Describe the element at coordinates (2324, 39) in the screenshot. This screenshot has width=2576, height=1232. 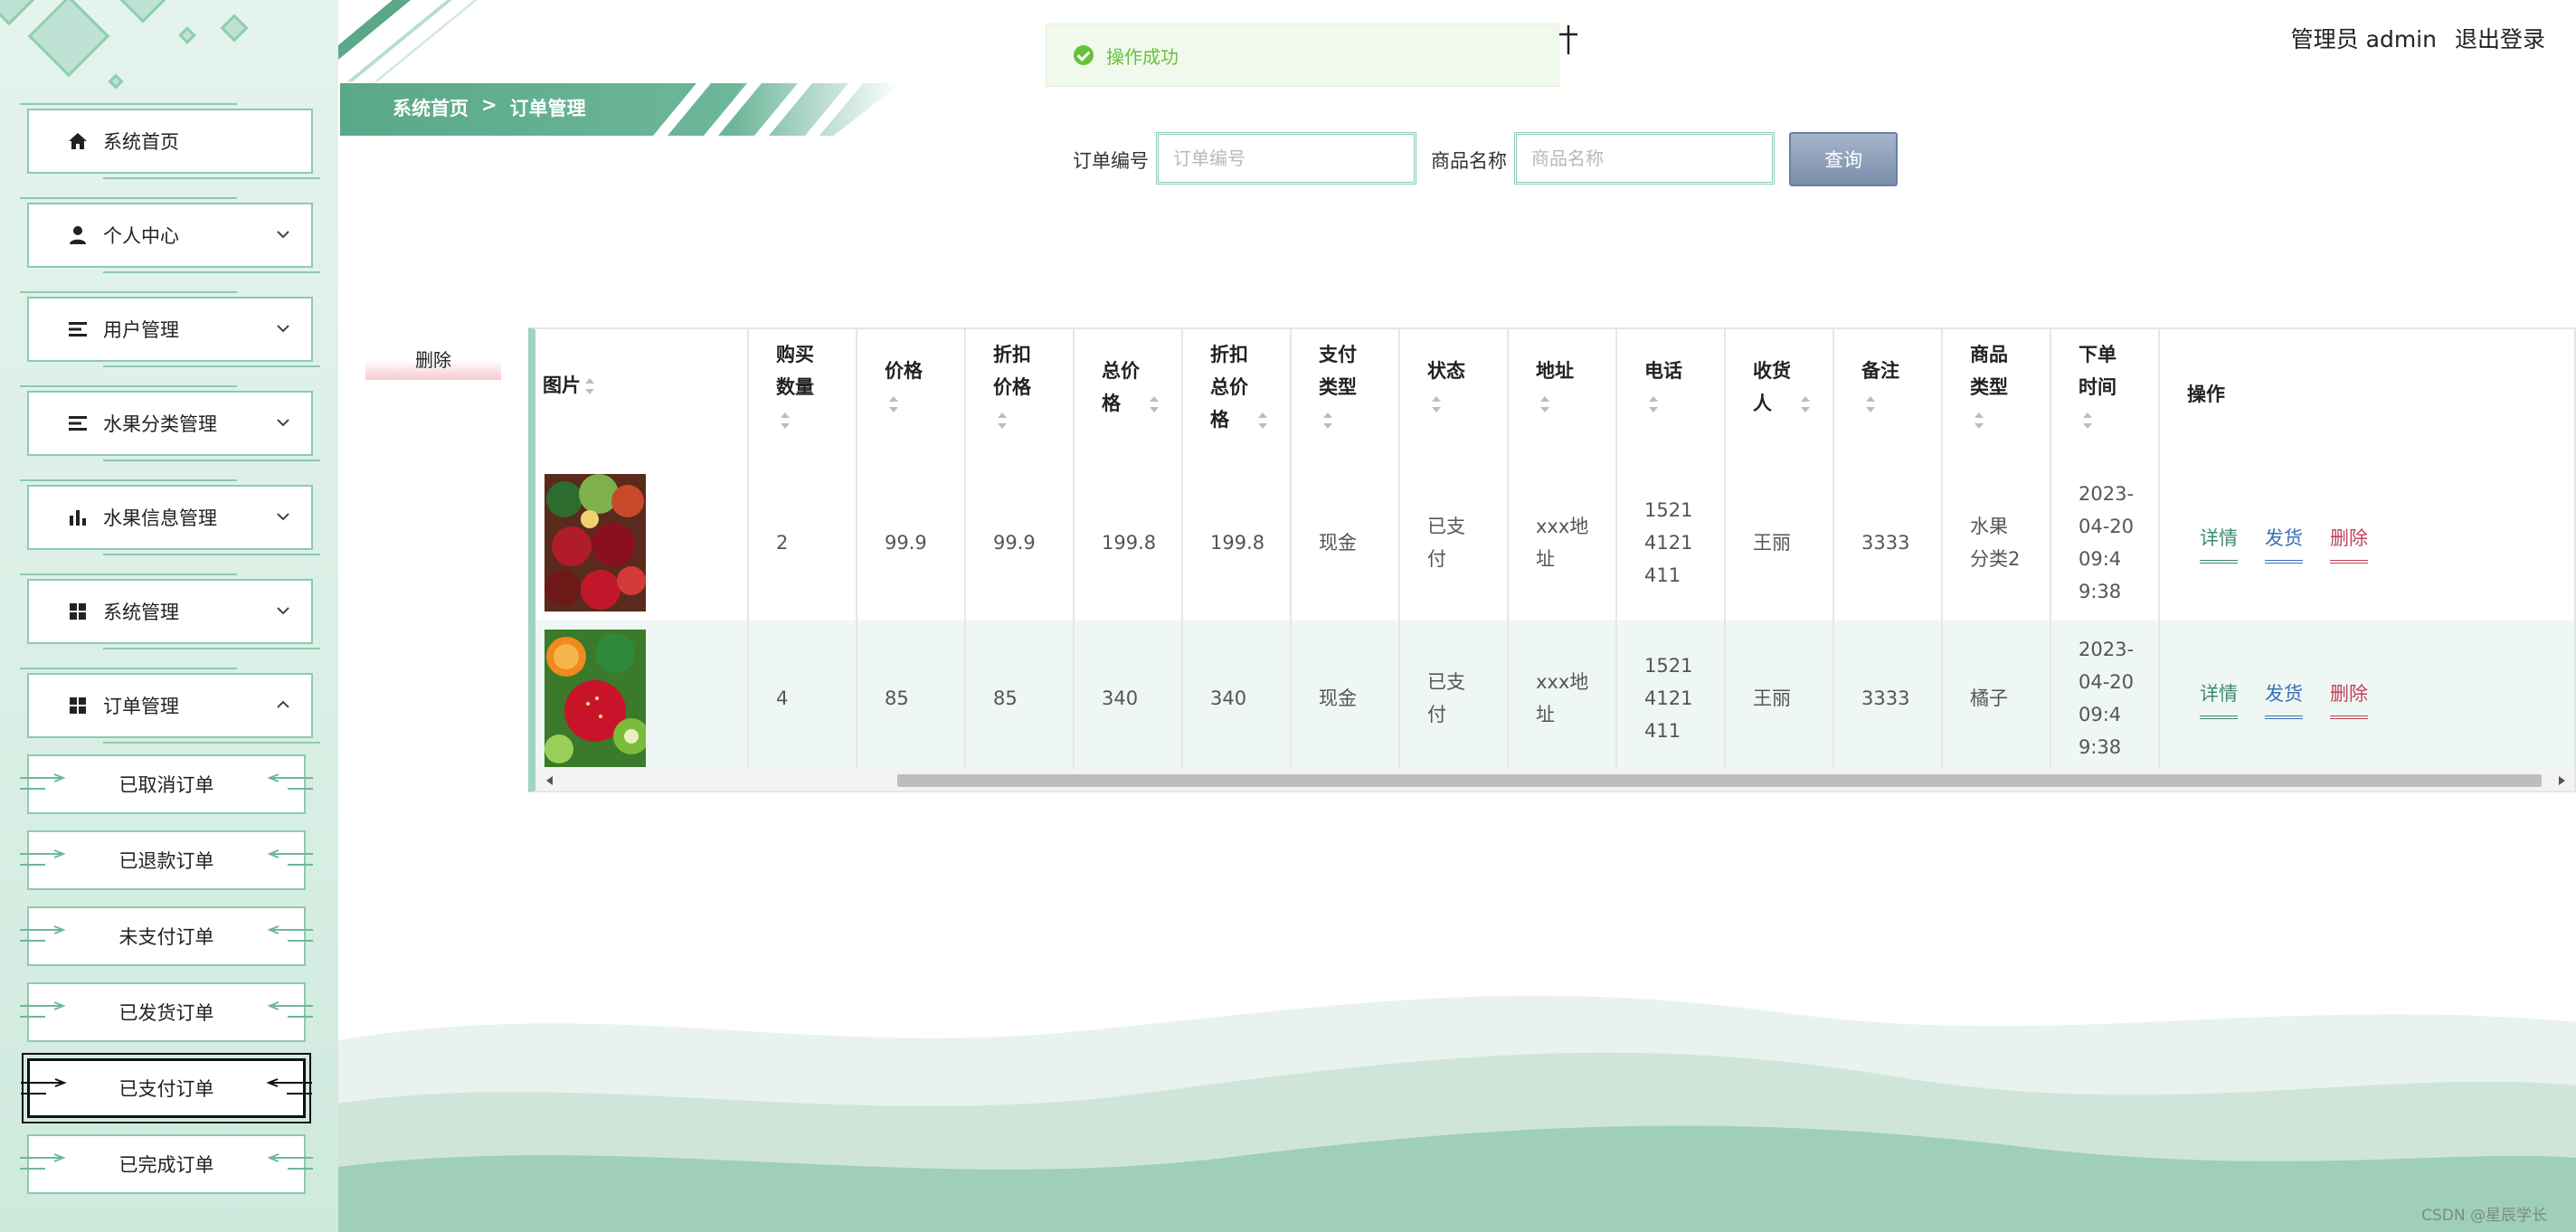
I see `role-label: 管理员` at that location.